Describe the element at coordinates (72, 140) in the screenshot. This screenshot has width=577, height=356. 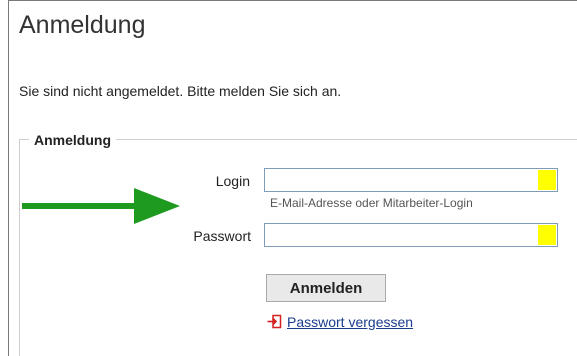
I see `fieldset-legend: Anmeldung` at that location.